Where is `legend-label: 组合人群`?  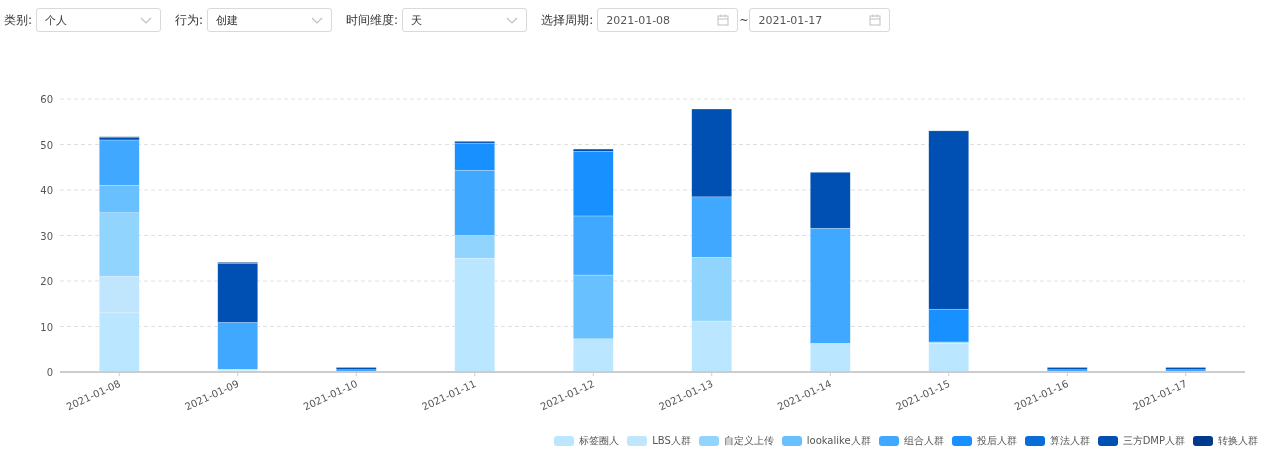
legend-label: 组合人群 is located at coordinates (923, 441).